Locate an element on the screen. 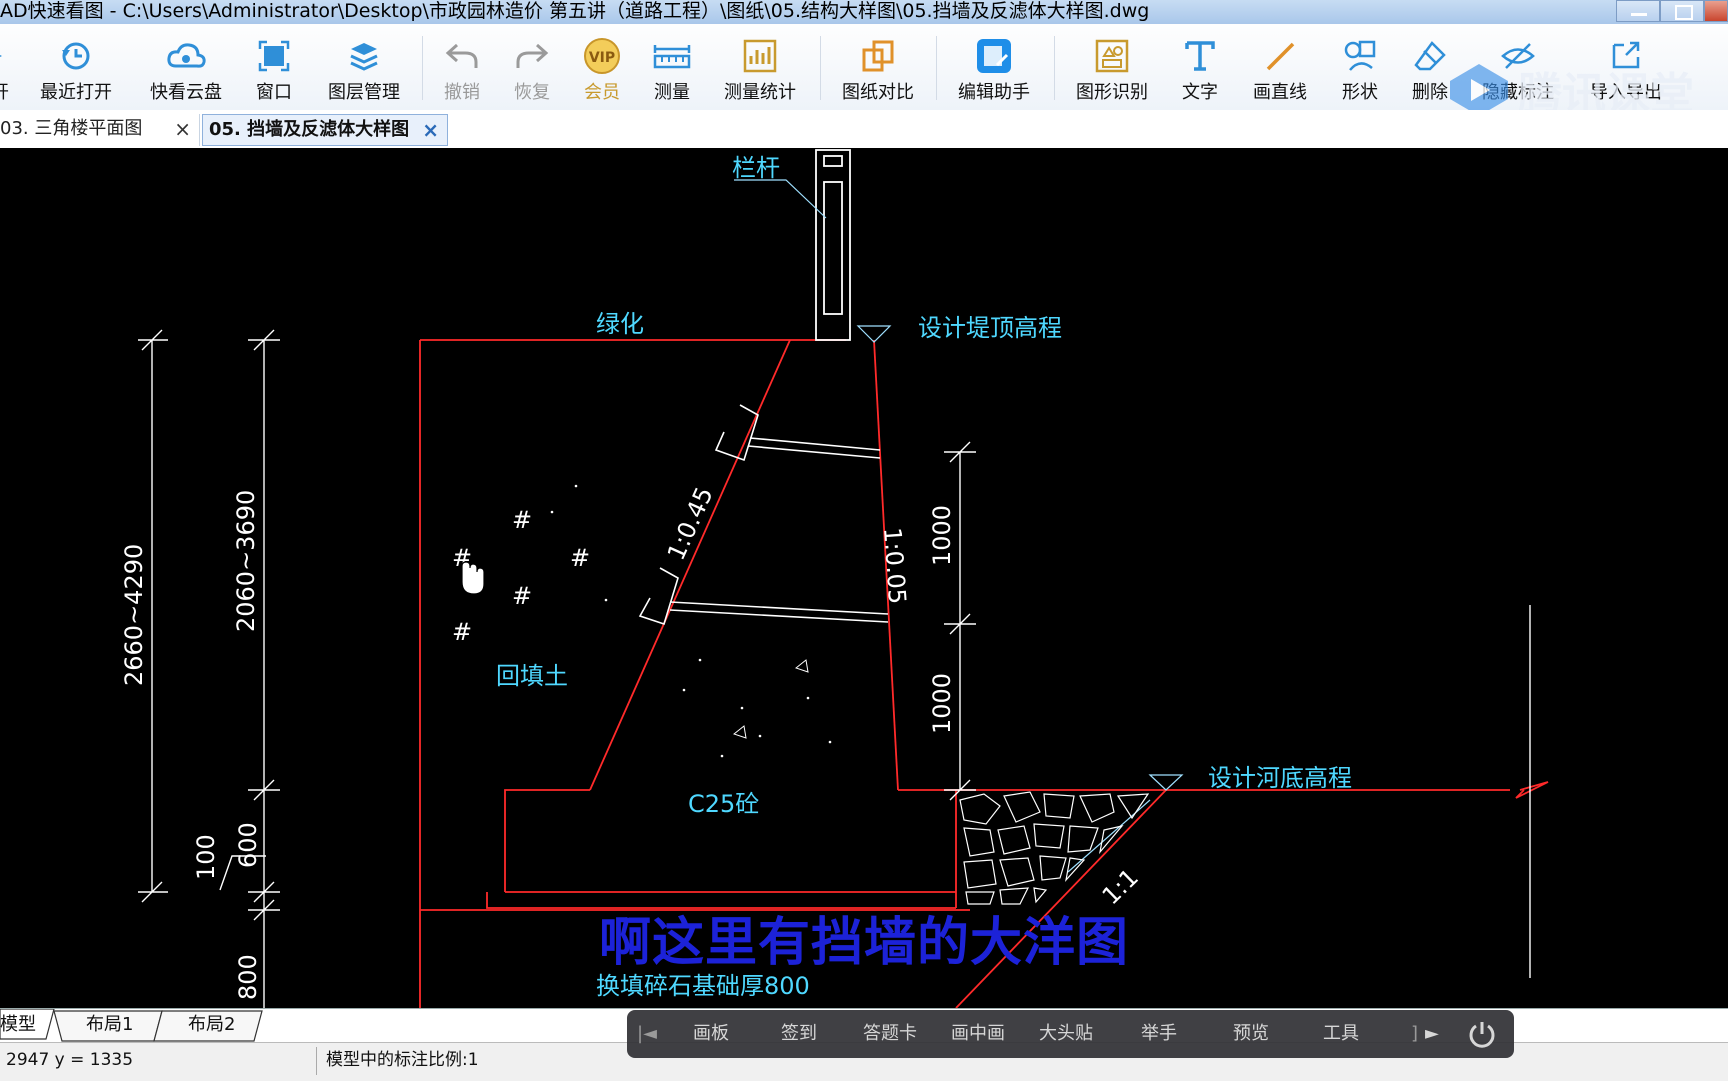  ruler-icon is located at coordinates (672, 56).